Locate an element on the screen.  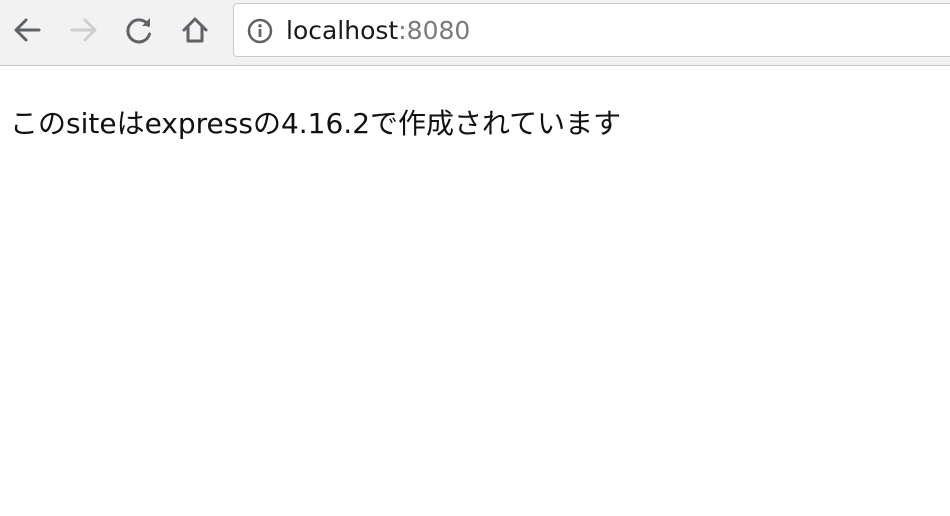
url-host: localhost is located at coordinates (342, 30).